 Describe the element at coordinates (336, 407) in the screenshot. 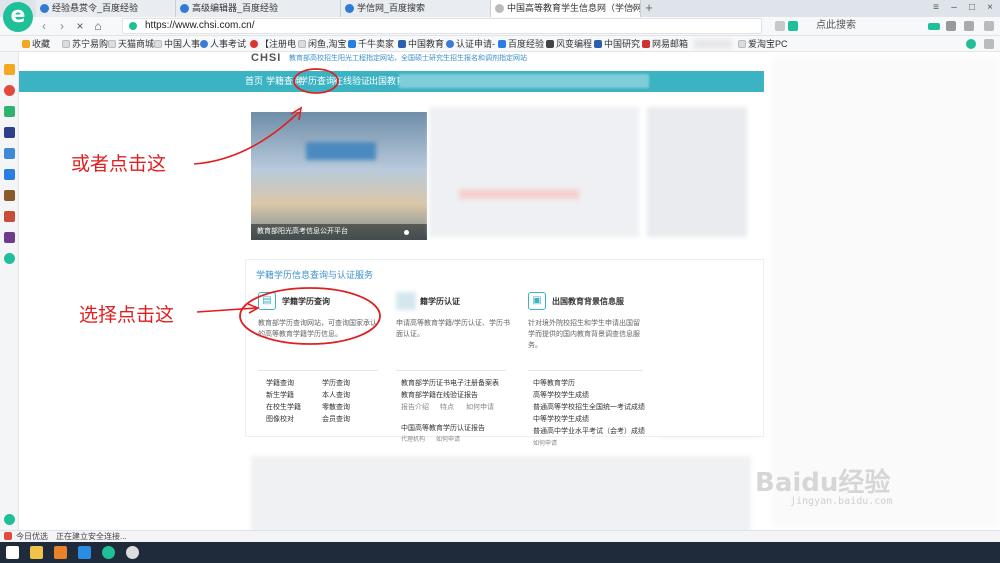

I see `link: 零散查询` at that location.